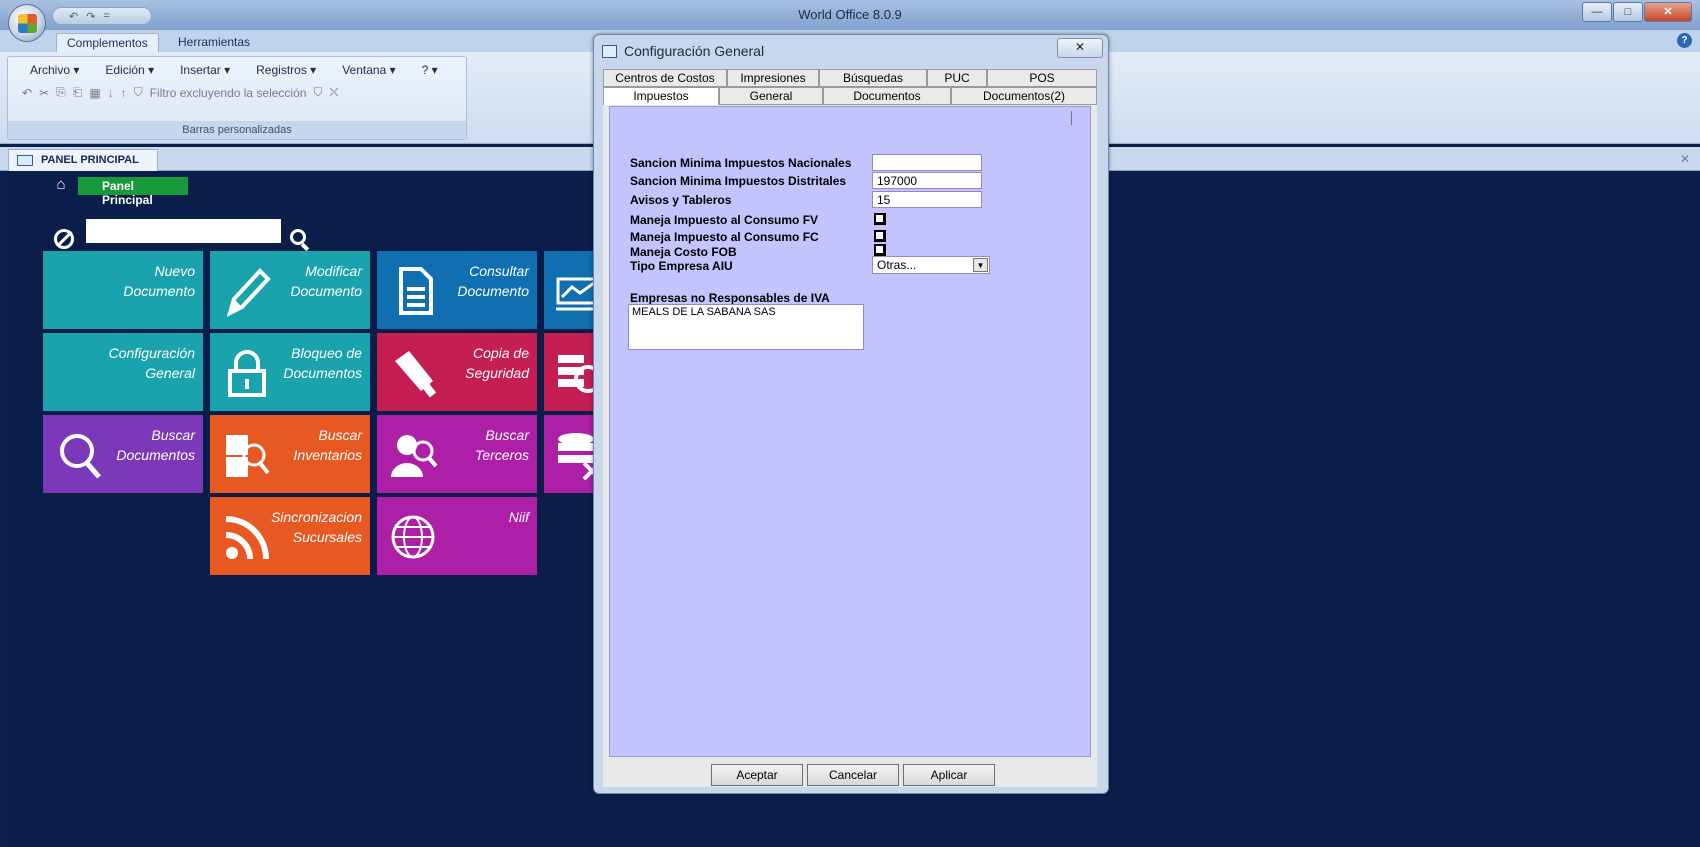 The width and height of the screenshot is (1700, 847). I want to click on tile-sincronizacion-sucursales: Sincronizacion Sucursales, so click(290, 536).